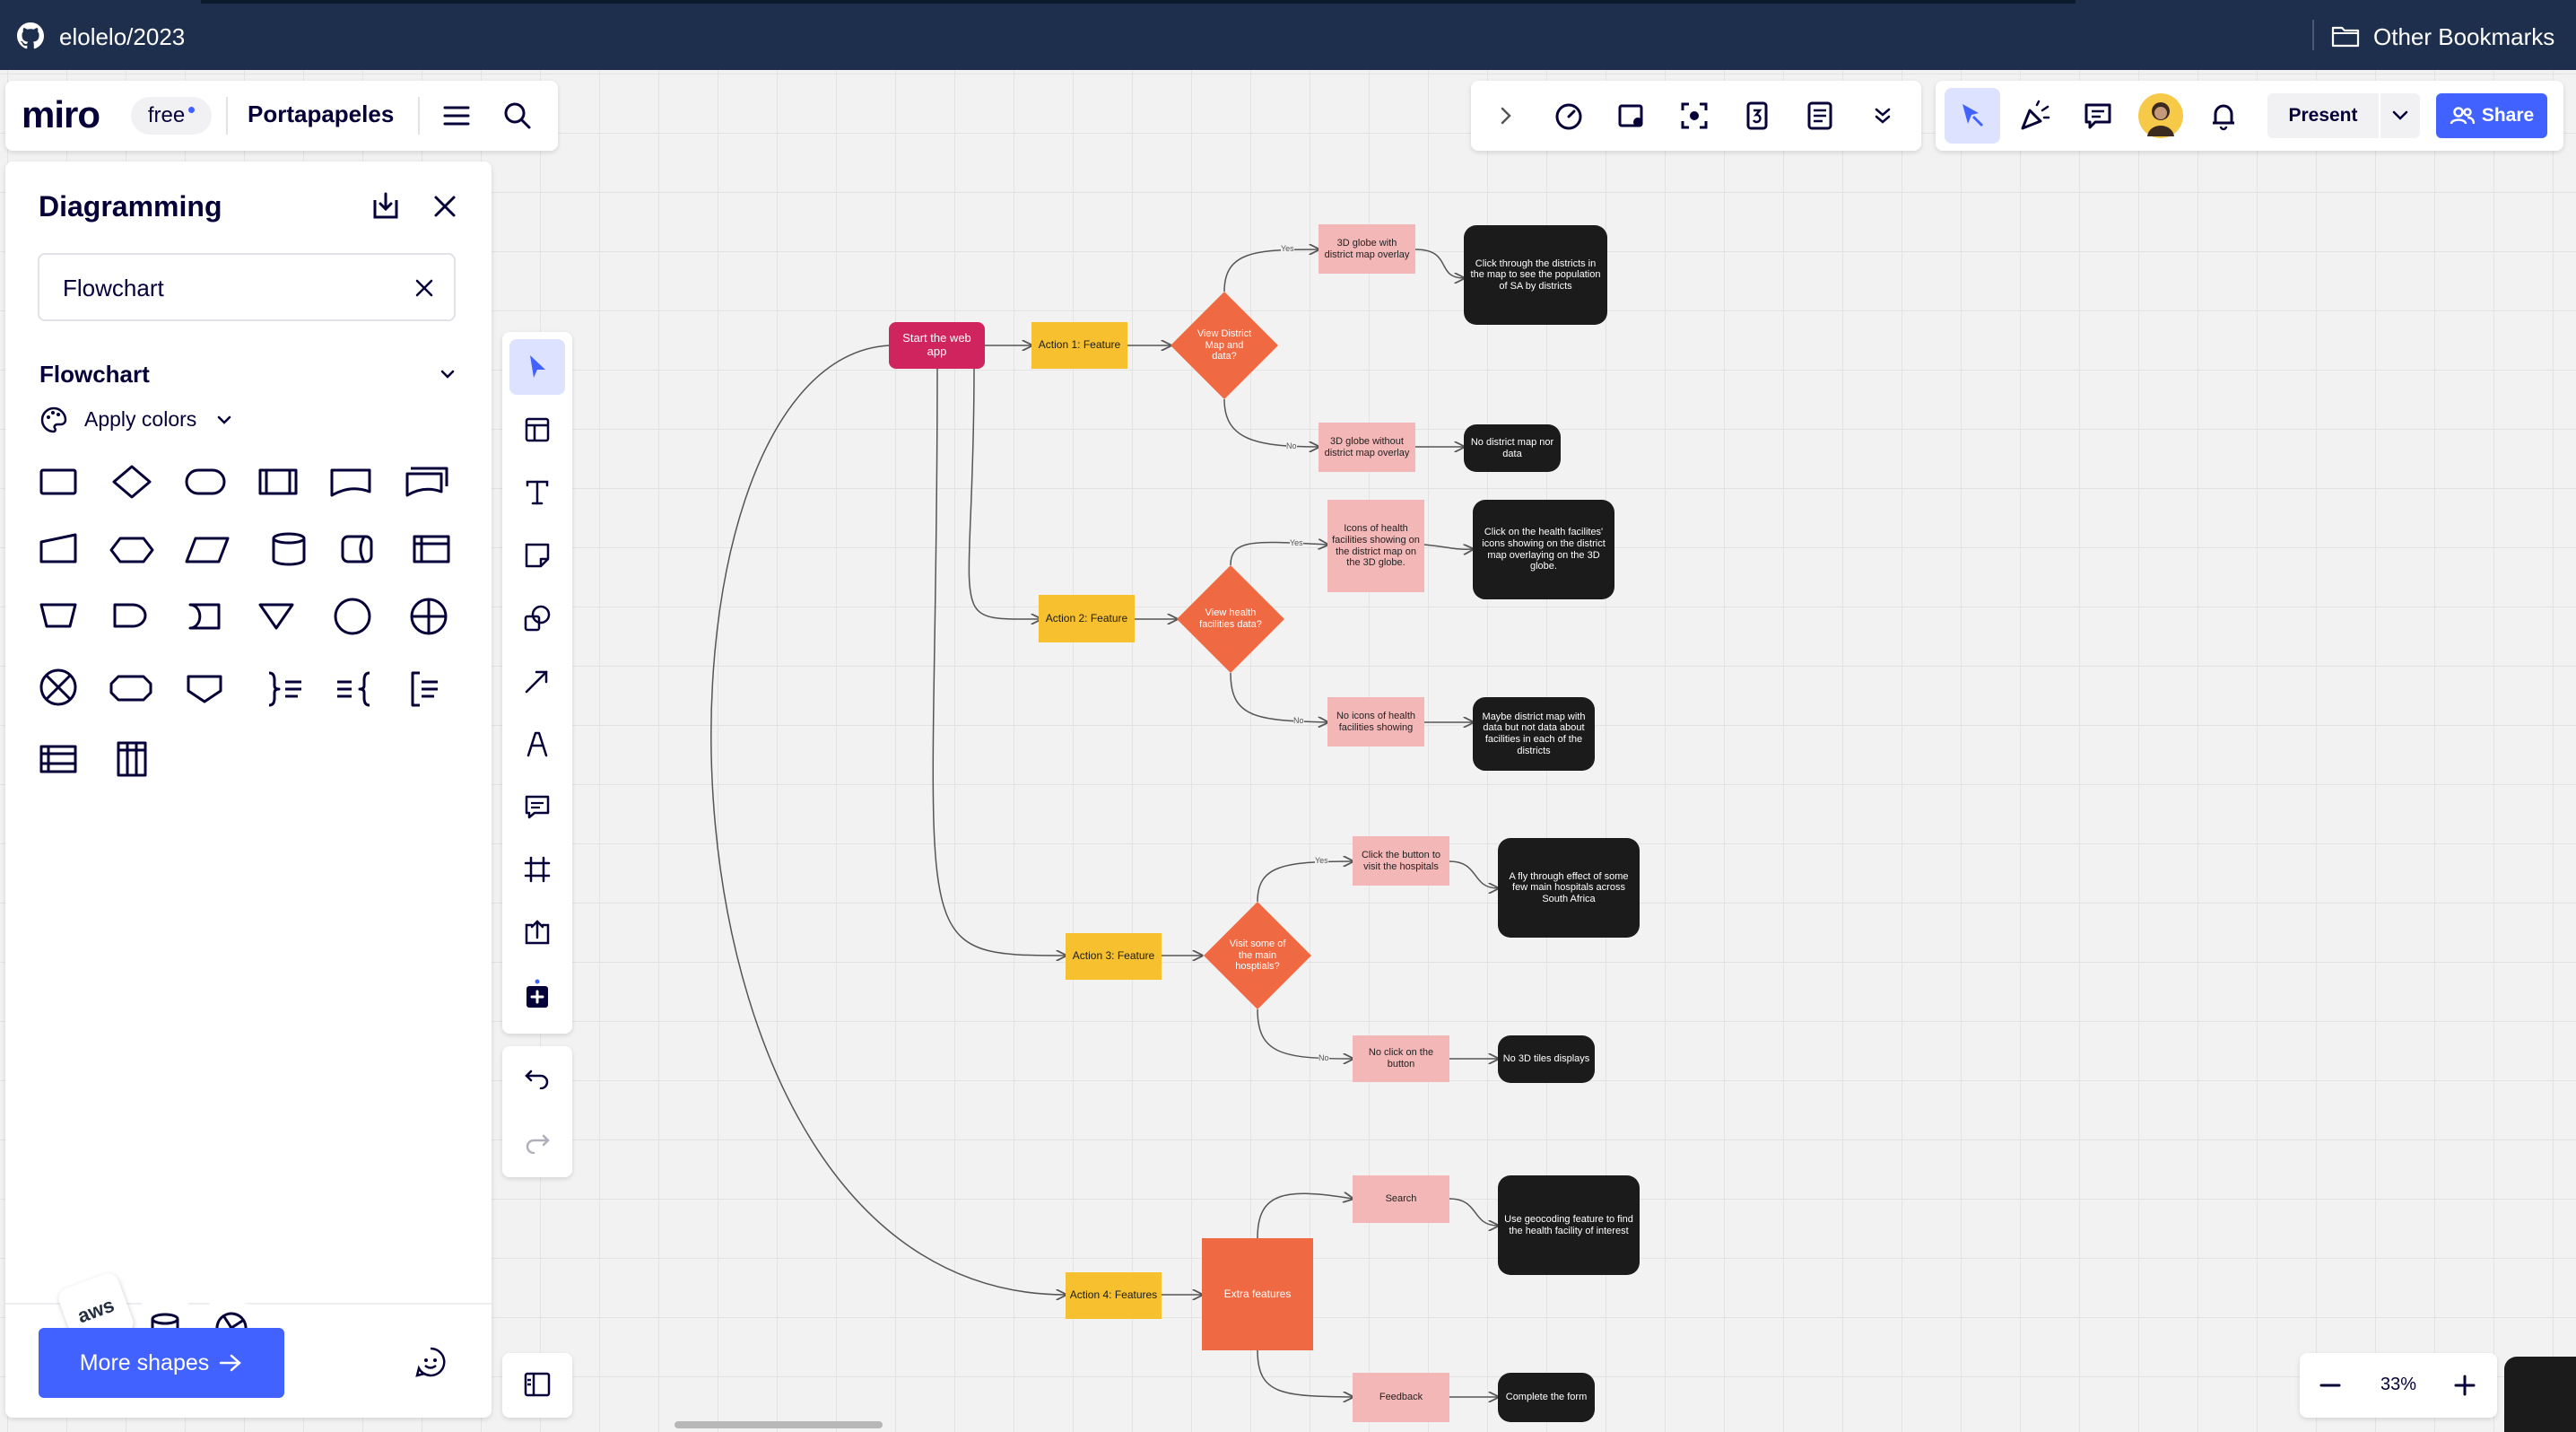  I want to click on miro-logo: miro, so click(61, 114).